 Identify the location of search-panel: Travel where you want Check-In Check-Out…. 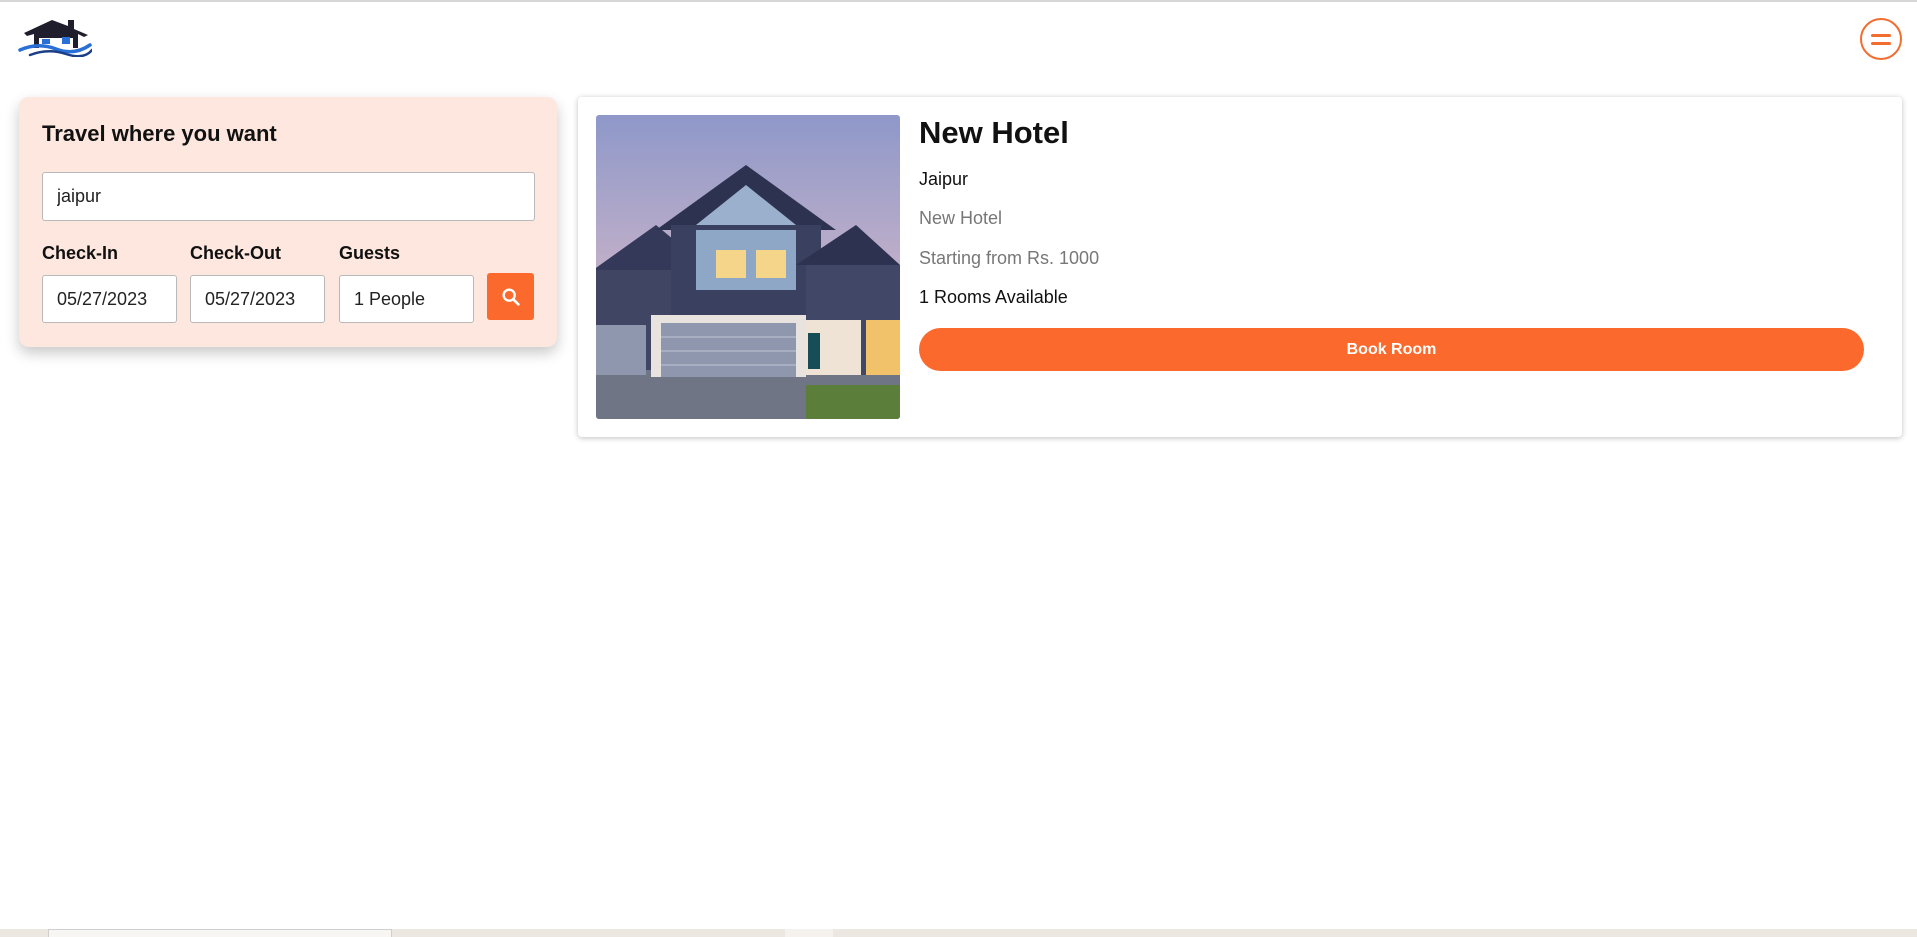
(288, 222).